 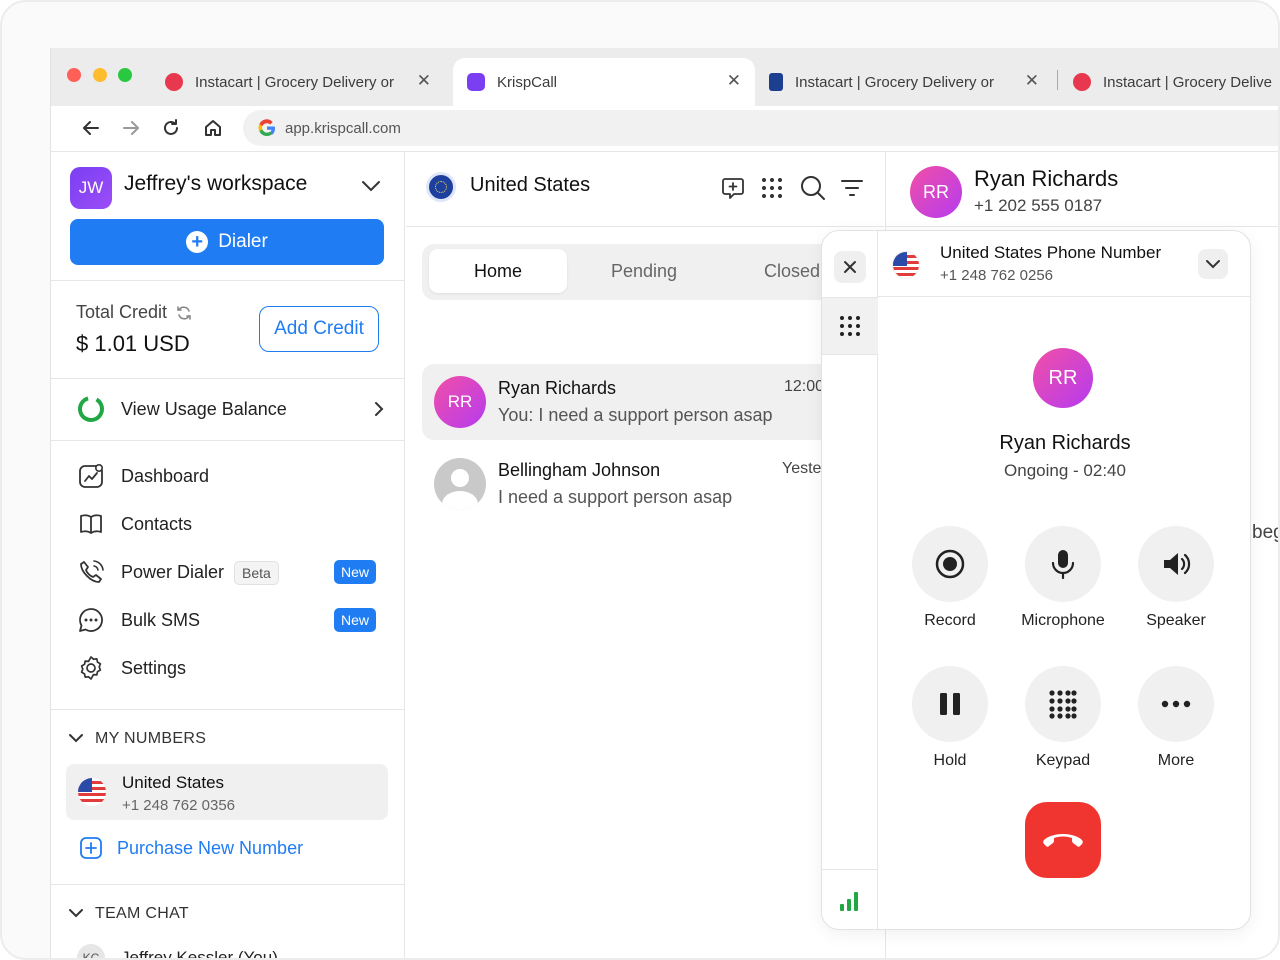 What do you see at coordinates (91, 848) in the screenshot?
I see `plus-square-icon` at bounding box center [91, 848].